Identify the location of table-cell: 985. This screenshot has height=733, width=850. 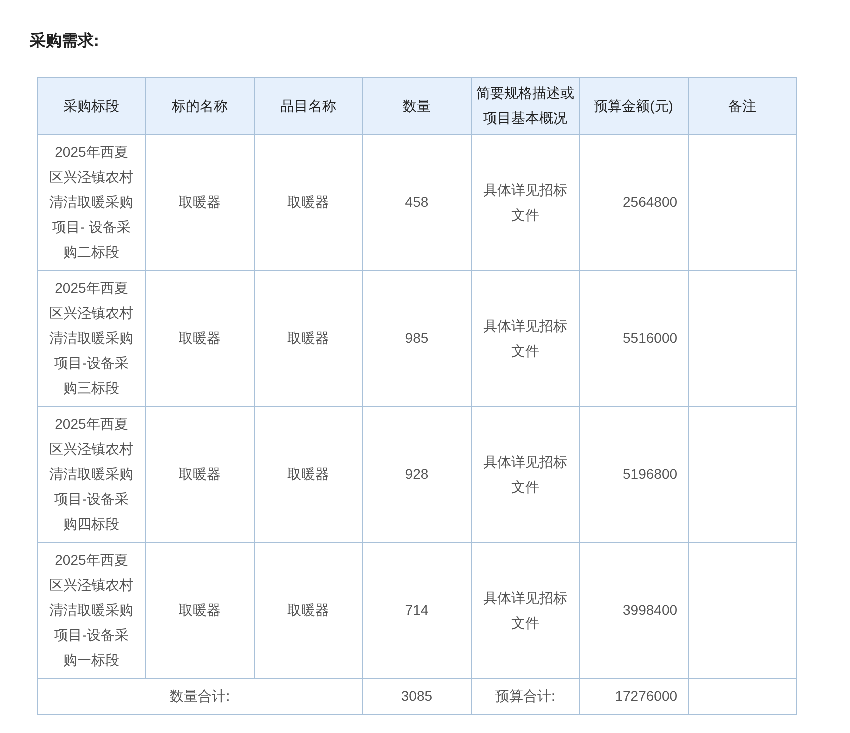
(417, 338).